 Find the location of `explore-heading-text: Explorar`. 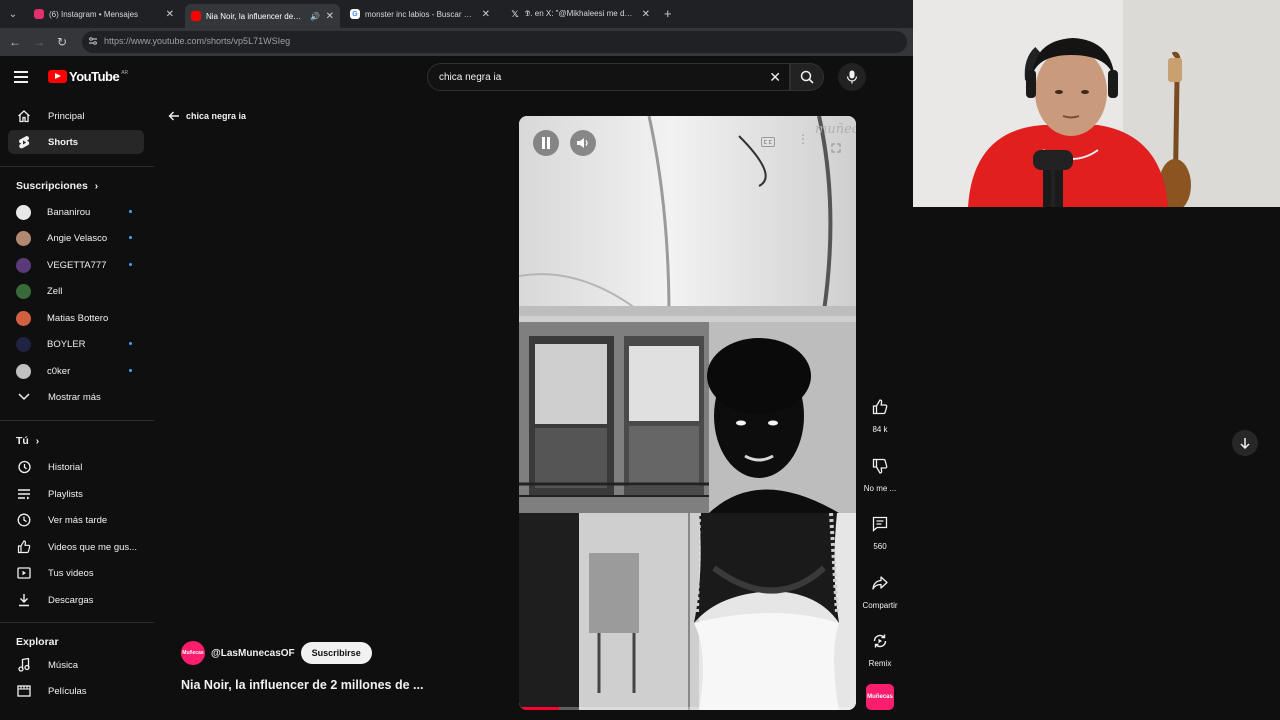

explore-heading-text: Explorar is located at coordinates (37, 642).